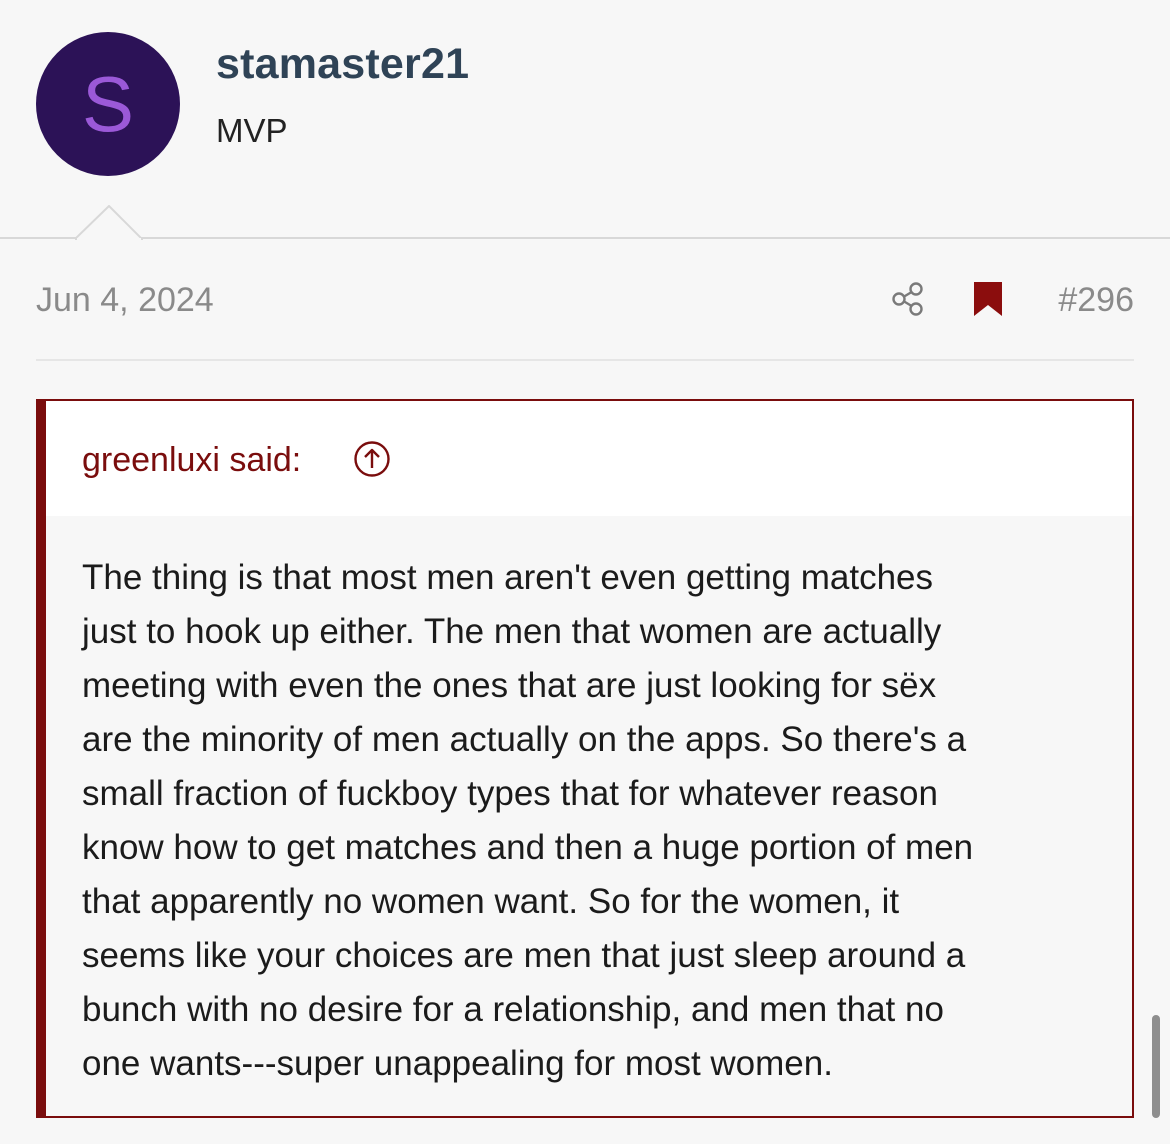 The image size is (1170, 1144). What do you see at coordinates (191, 460) in the screenshot?
I see `quote-author: greenluxi said:` at bounding box center [191, 460].